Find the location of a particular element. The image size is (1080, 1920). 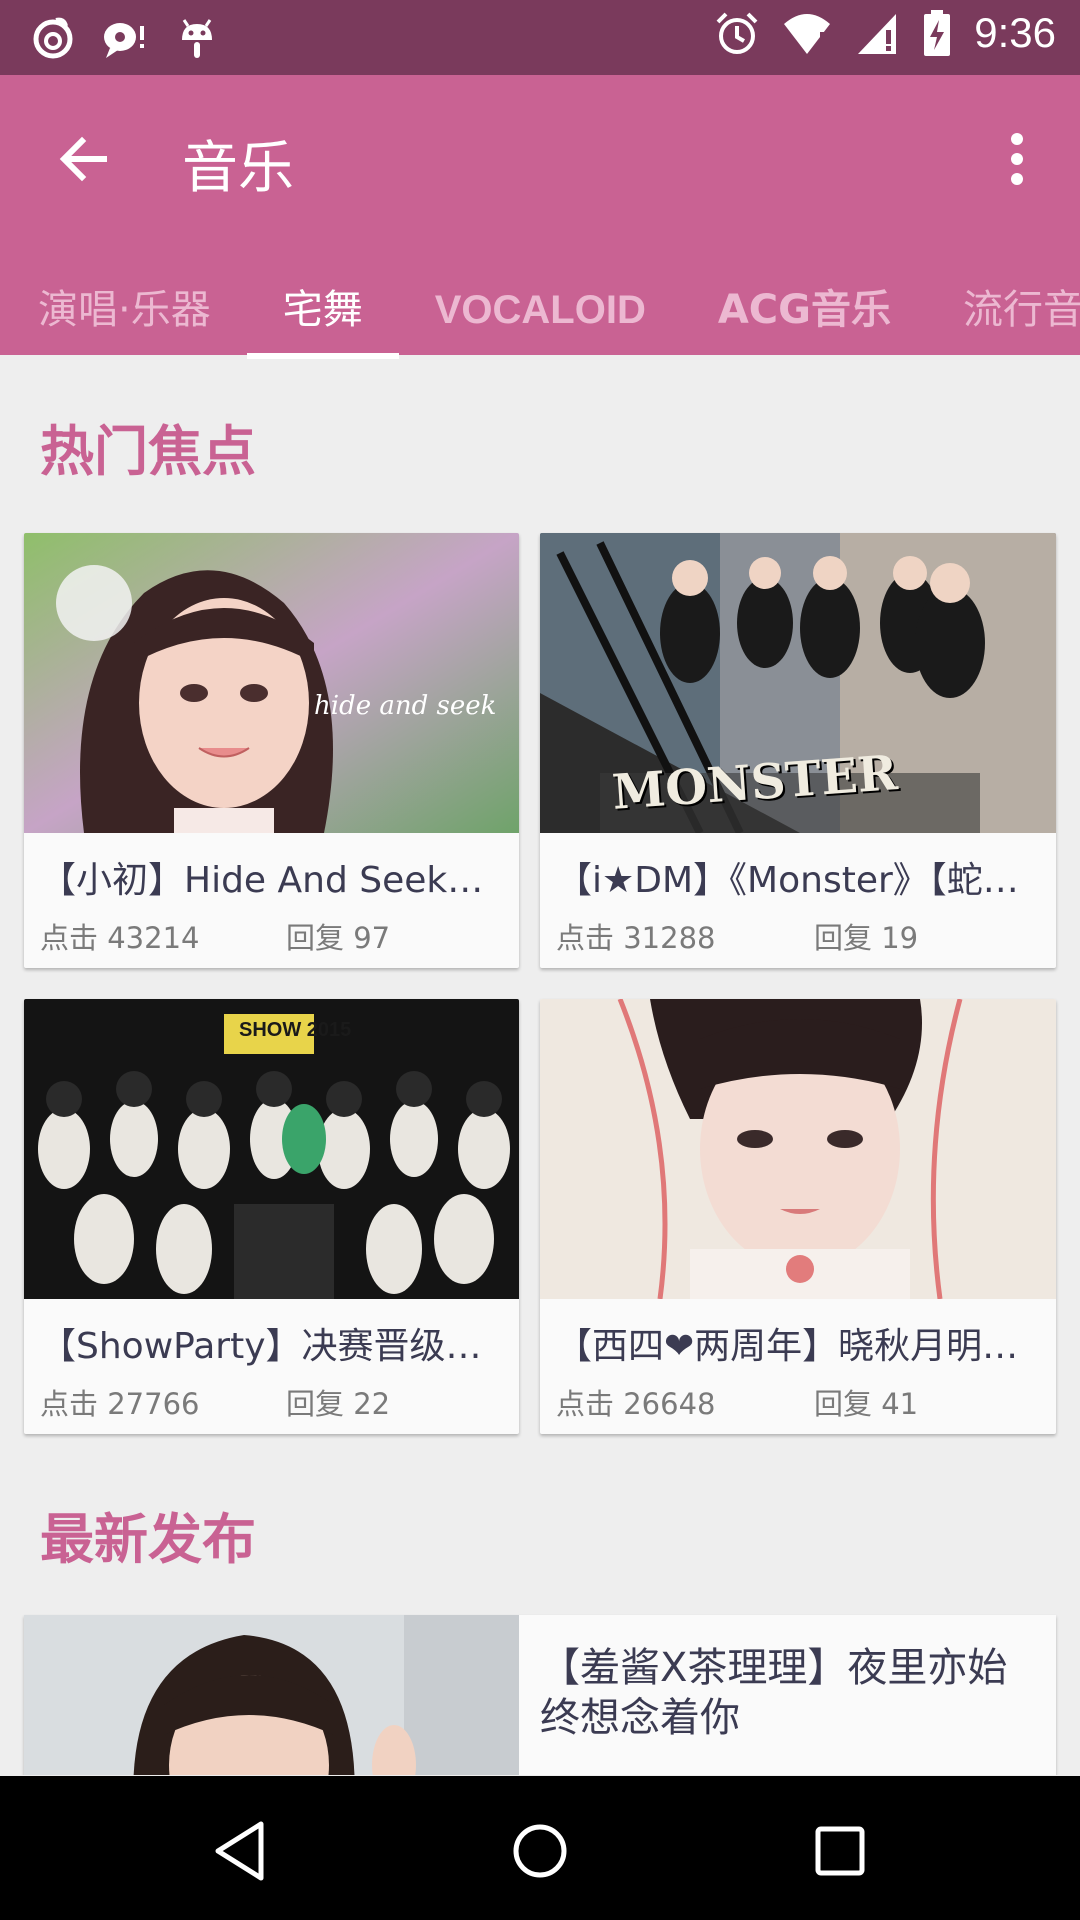

tab-acg-music: ACG音乐 is located at coordinates (804, 310).